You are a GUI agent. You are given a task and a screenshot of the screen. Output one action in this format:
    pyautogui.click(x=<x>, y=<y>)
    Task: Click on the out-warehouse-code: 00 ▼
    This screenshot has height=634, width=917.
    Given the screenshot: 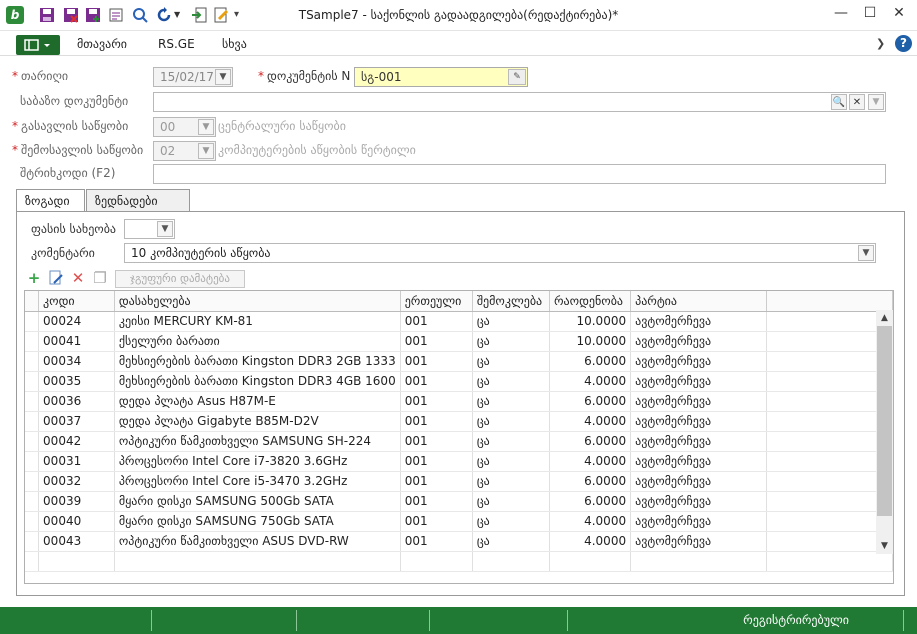 What is the action you would take?
    pyautogui.click(x=184, y=127)
    